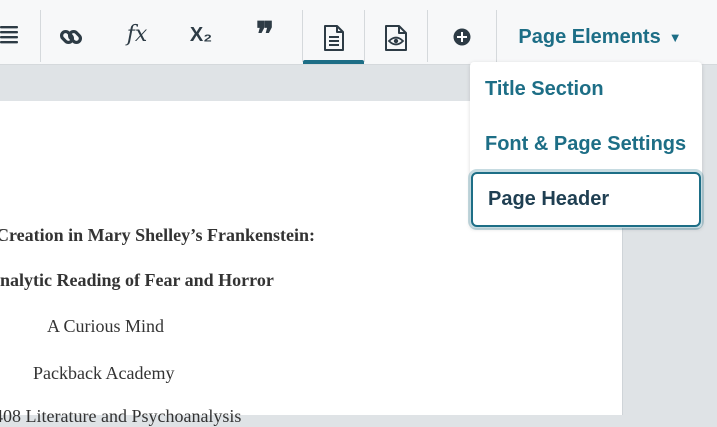 This screenshot has width=717, height=427. I want to click on page-elements-dropdown-button: Page Elements ▼, so click(600, 37).